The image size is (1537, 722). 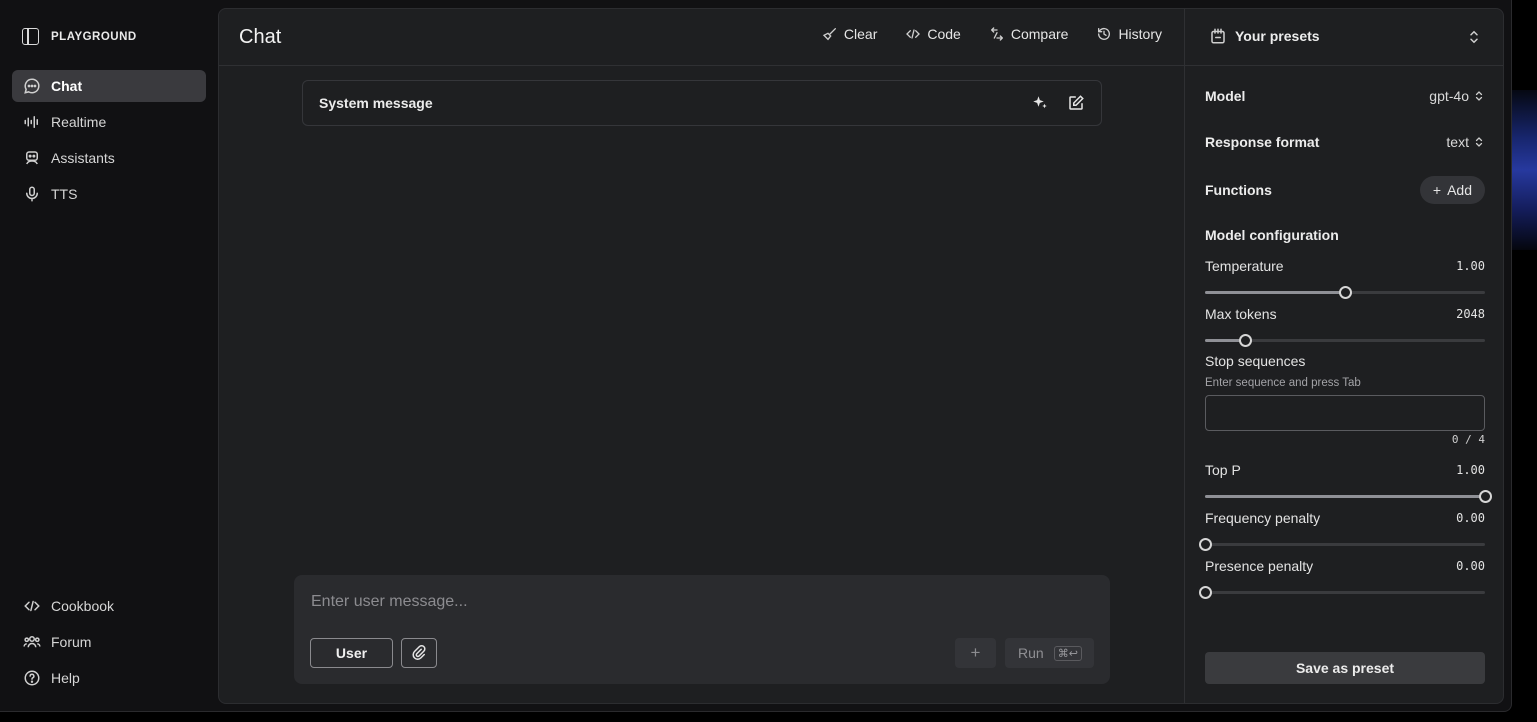 What do you see at coordinates (1244, 266) in the screenshot?
I see `temperature-label: Temperature` at bounding box center [1244, 266].